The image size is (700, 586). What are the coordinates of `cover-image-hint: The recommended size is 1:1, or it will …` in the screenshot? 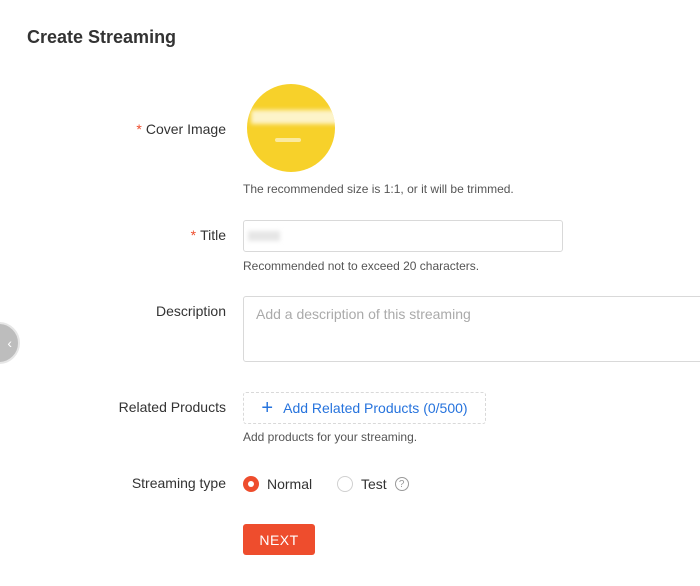 It's located at (378, 189).